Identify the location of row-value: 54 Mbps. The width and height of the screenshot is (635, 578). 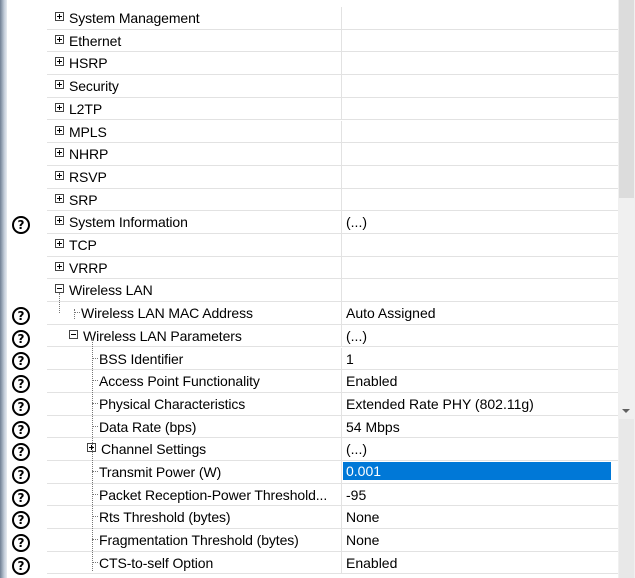
(373, 426).